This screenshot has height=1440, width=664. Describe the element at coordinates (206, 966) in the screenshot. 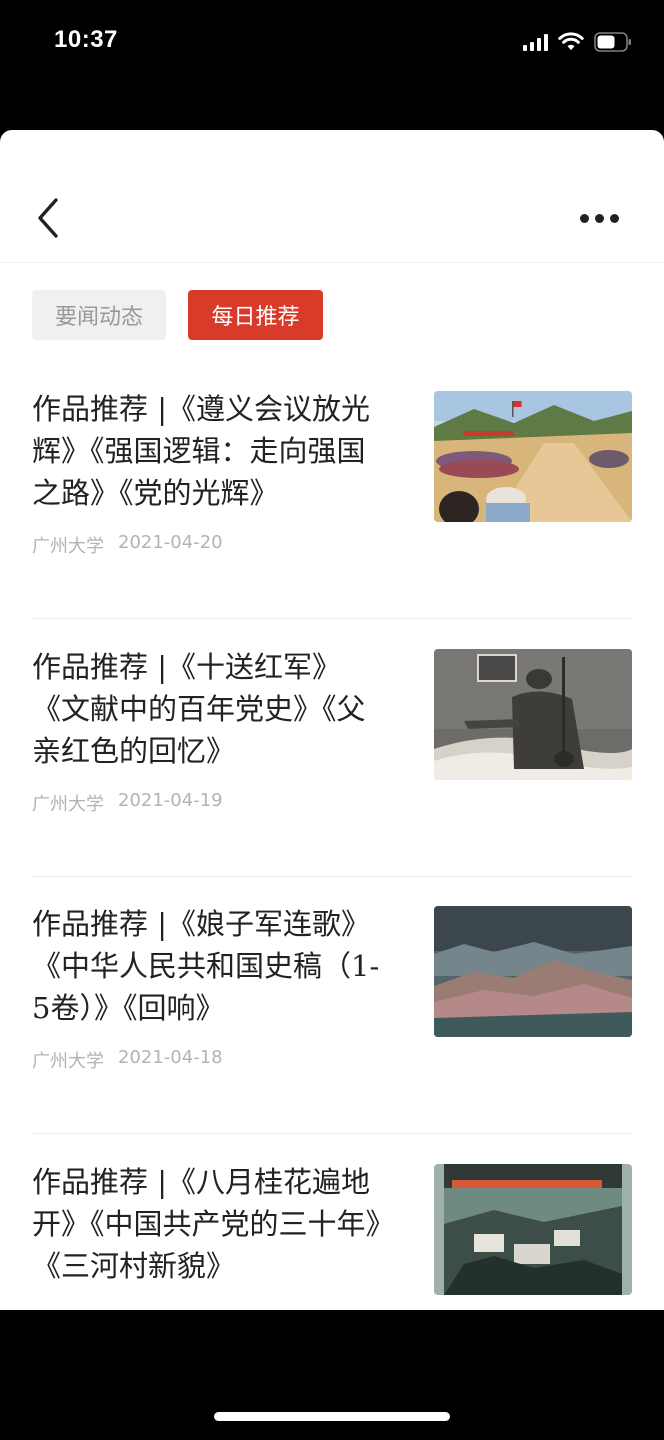

I see `article-title: 作品推荐 |《娘子军连歌》《中华人民共和国史稿（1-5卷）》《回响》` at that location.